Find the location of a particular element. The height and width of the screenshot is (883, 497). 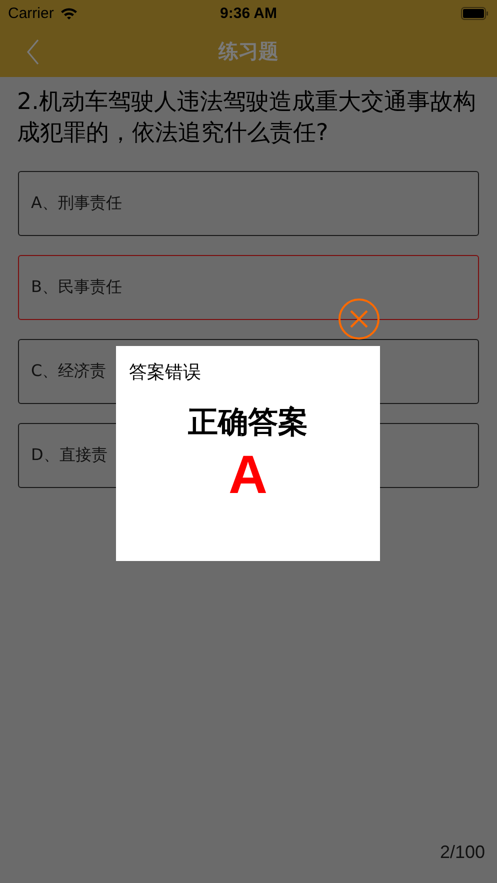

answer-option: A、刑事责任 is located at coordinates (248, 203).